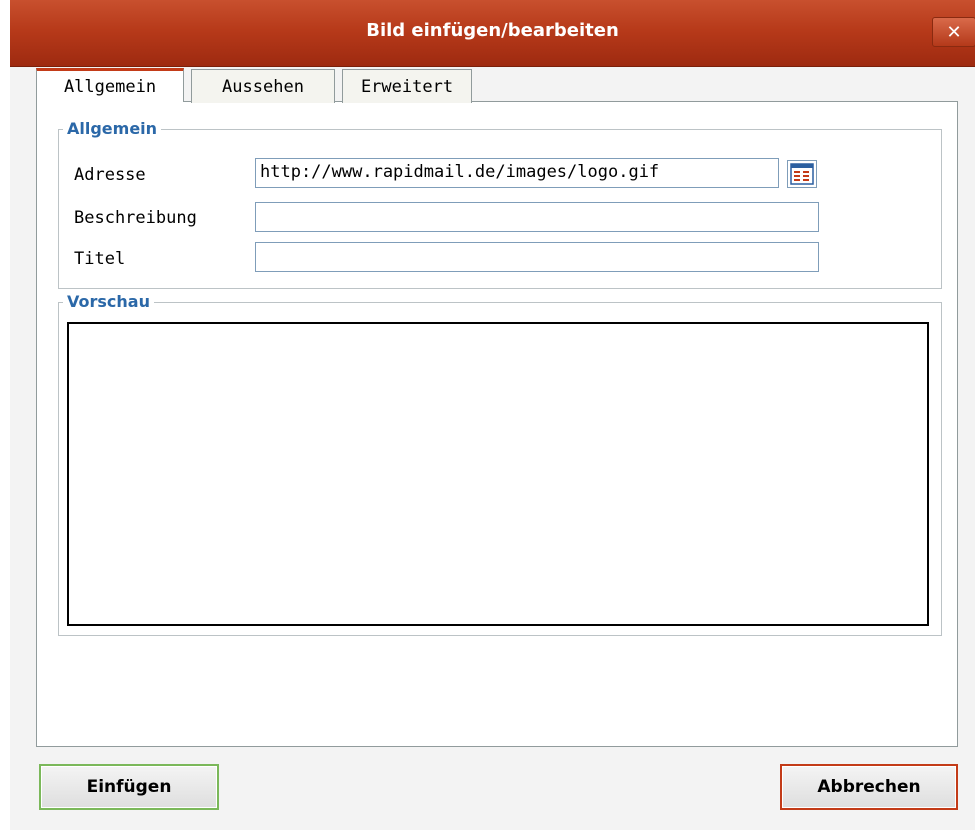  I want to click on general-legend: Allgemein, so click(112, 129).